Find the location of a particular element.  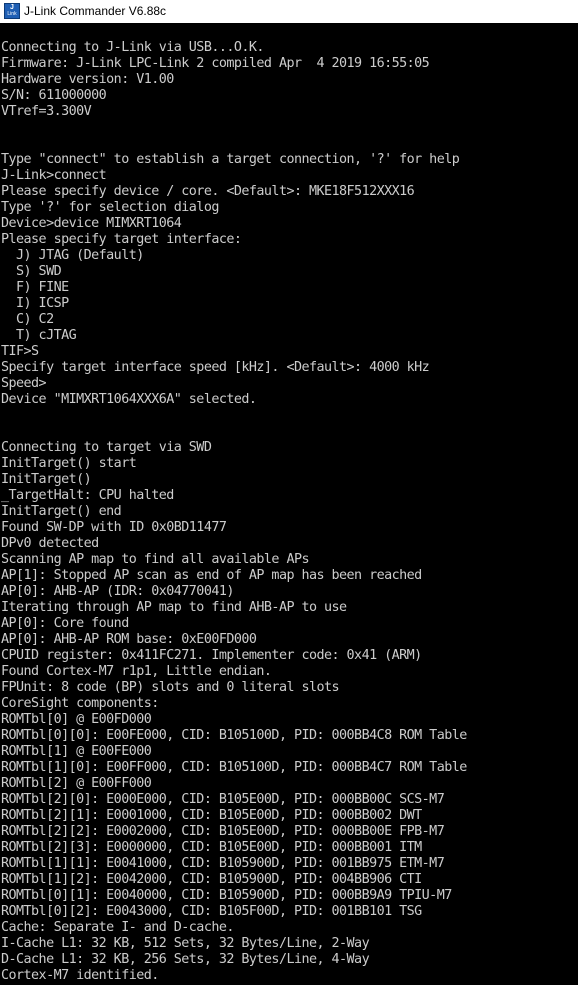

console-line: Device "MIMXRT1064XXX6A" selected. is located at coordinates (129, 399).